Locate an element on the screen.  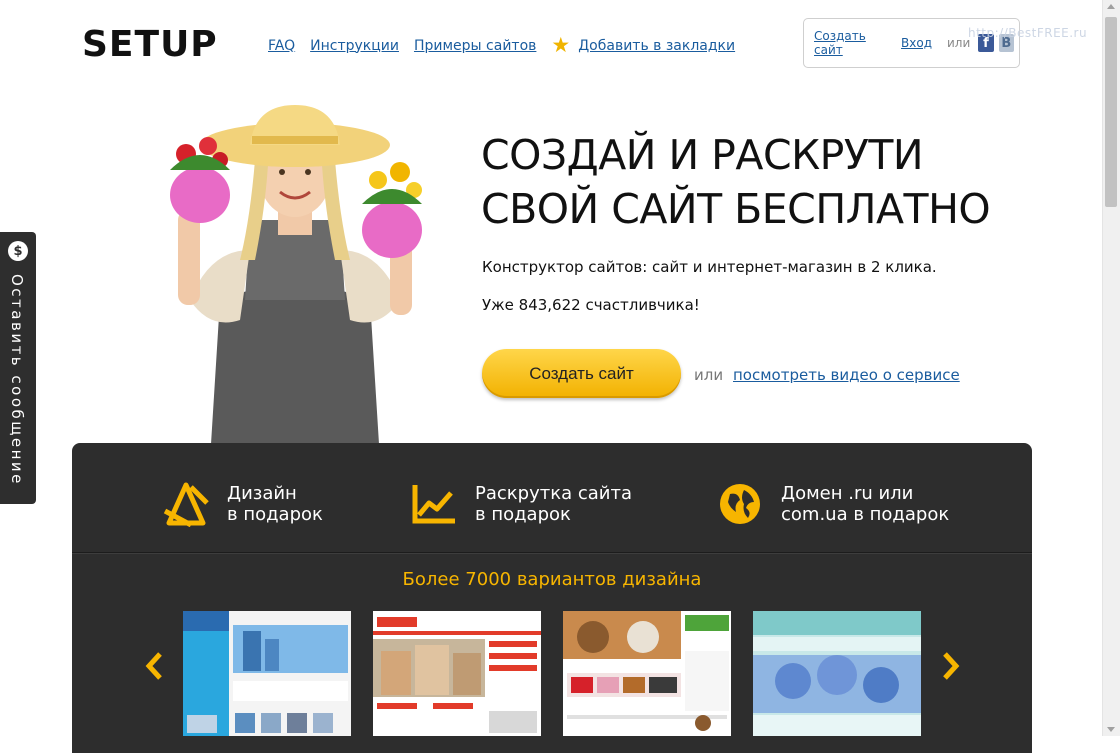
design-carousel is located at coordinates (553, 673).